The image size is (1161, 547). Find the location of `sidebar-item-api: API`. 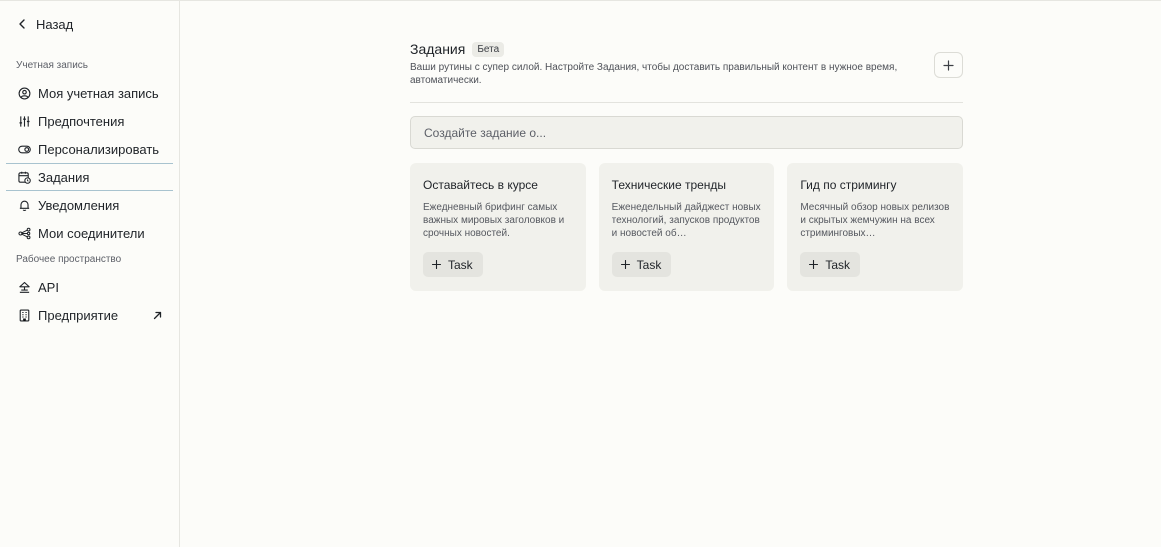

sidebar-item-api: API is located at coordinates (89, 287).